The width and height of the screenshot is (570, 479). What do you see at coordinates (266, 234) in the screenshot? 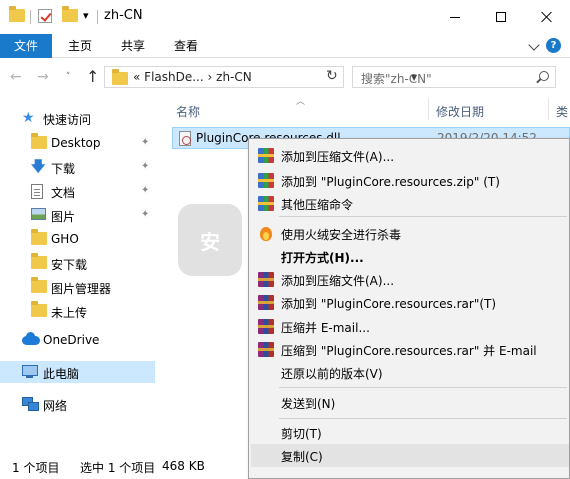
I see `huorong-icon` at bounding box center [266, 234].